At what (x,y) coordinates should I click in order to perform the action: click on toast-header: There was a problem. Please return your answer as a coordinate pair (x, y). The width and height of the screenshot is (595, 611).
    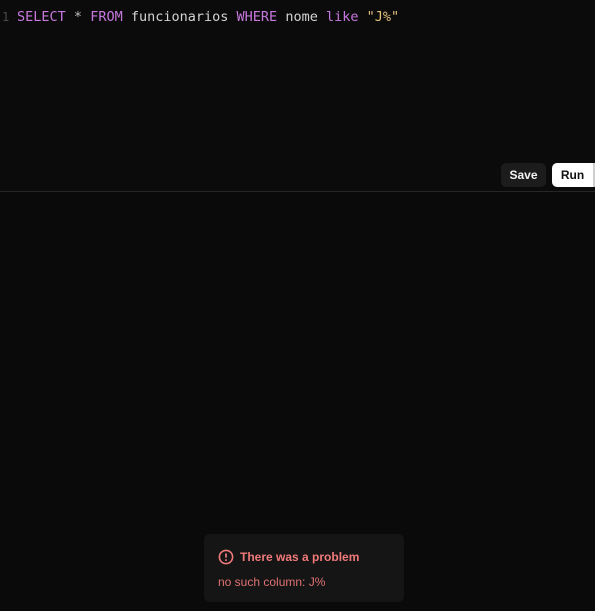
    Looking at the image, I should click on (304, 557).